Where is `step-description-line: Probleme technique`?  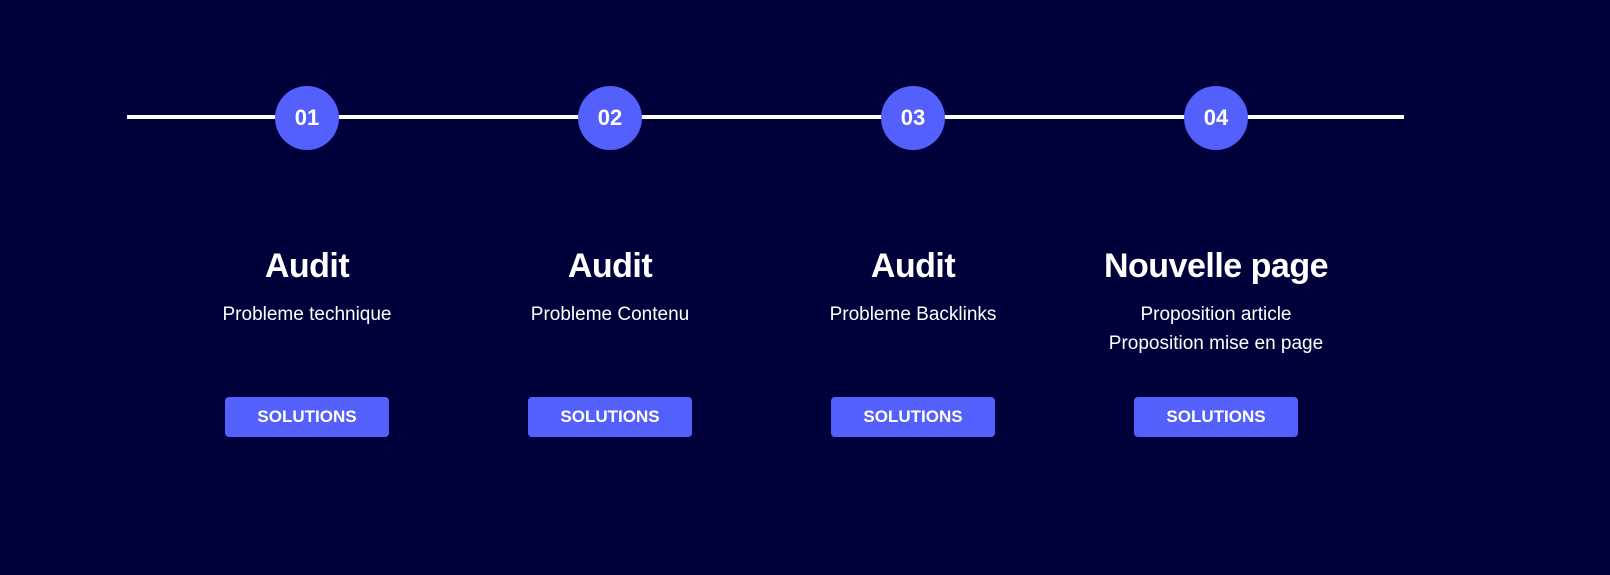
step-description-line: Probleme technique is located at coordinates (307, 314).